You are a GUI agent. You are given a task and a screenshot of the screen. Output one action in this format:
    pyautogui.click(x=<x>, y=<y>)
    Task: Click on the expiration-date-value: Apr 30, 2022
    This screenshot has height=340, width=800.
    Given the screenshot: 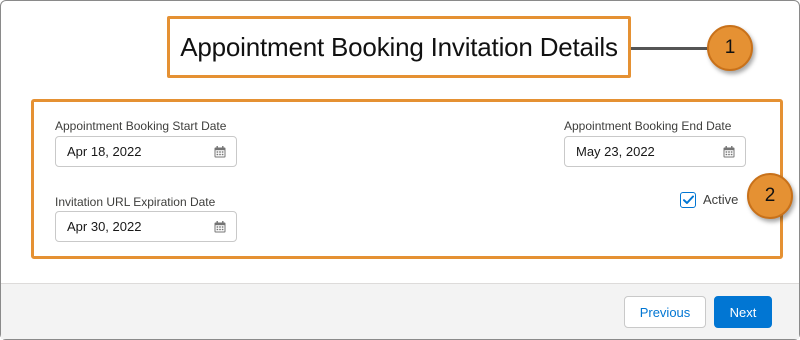 What is the action you would take?
    pyautogui.click(x=104, y=226)
    